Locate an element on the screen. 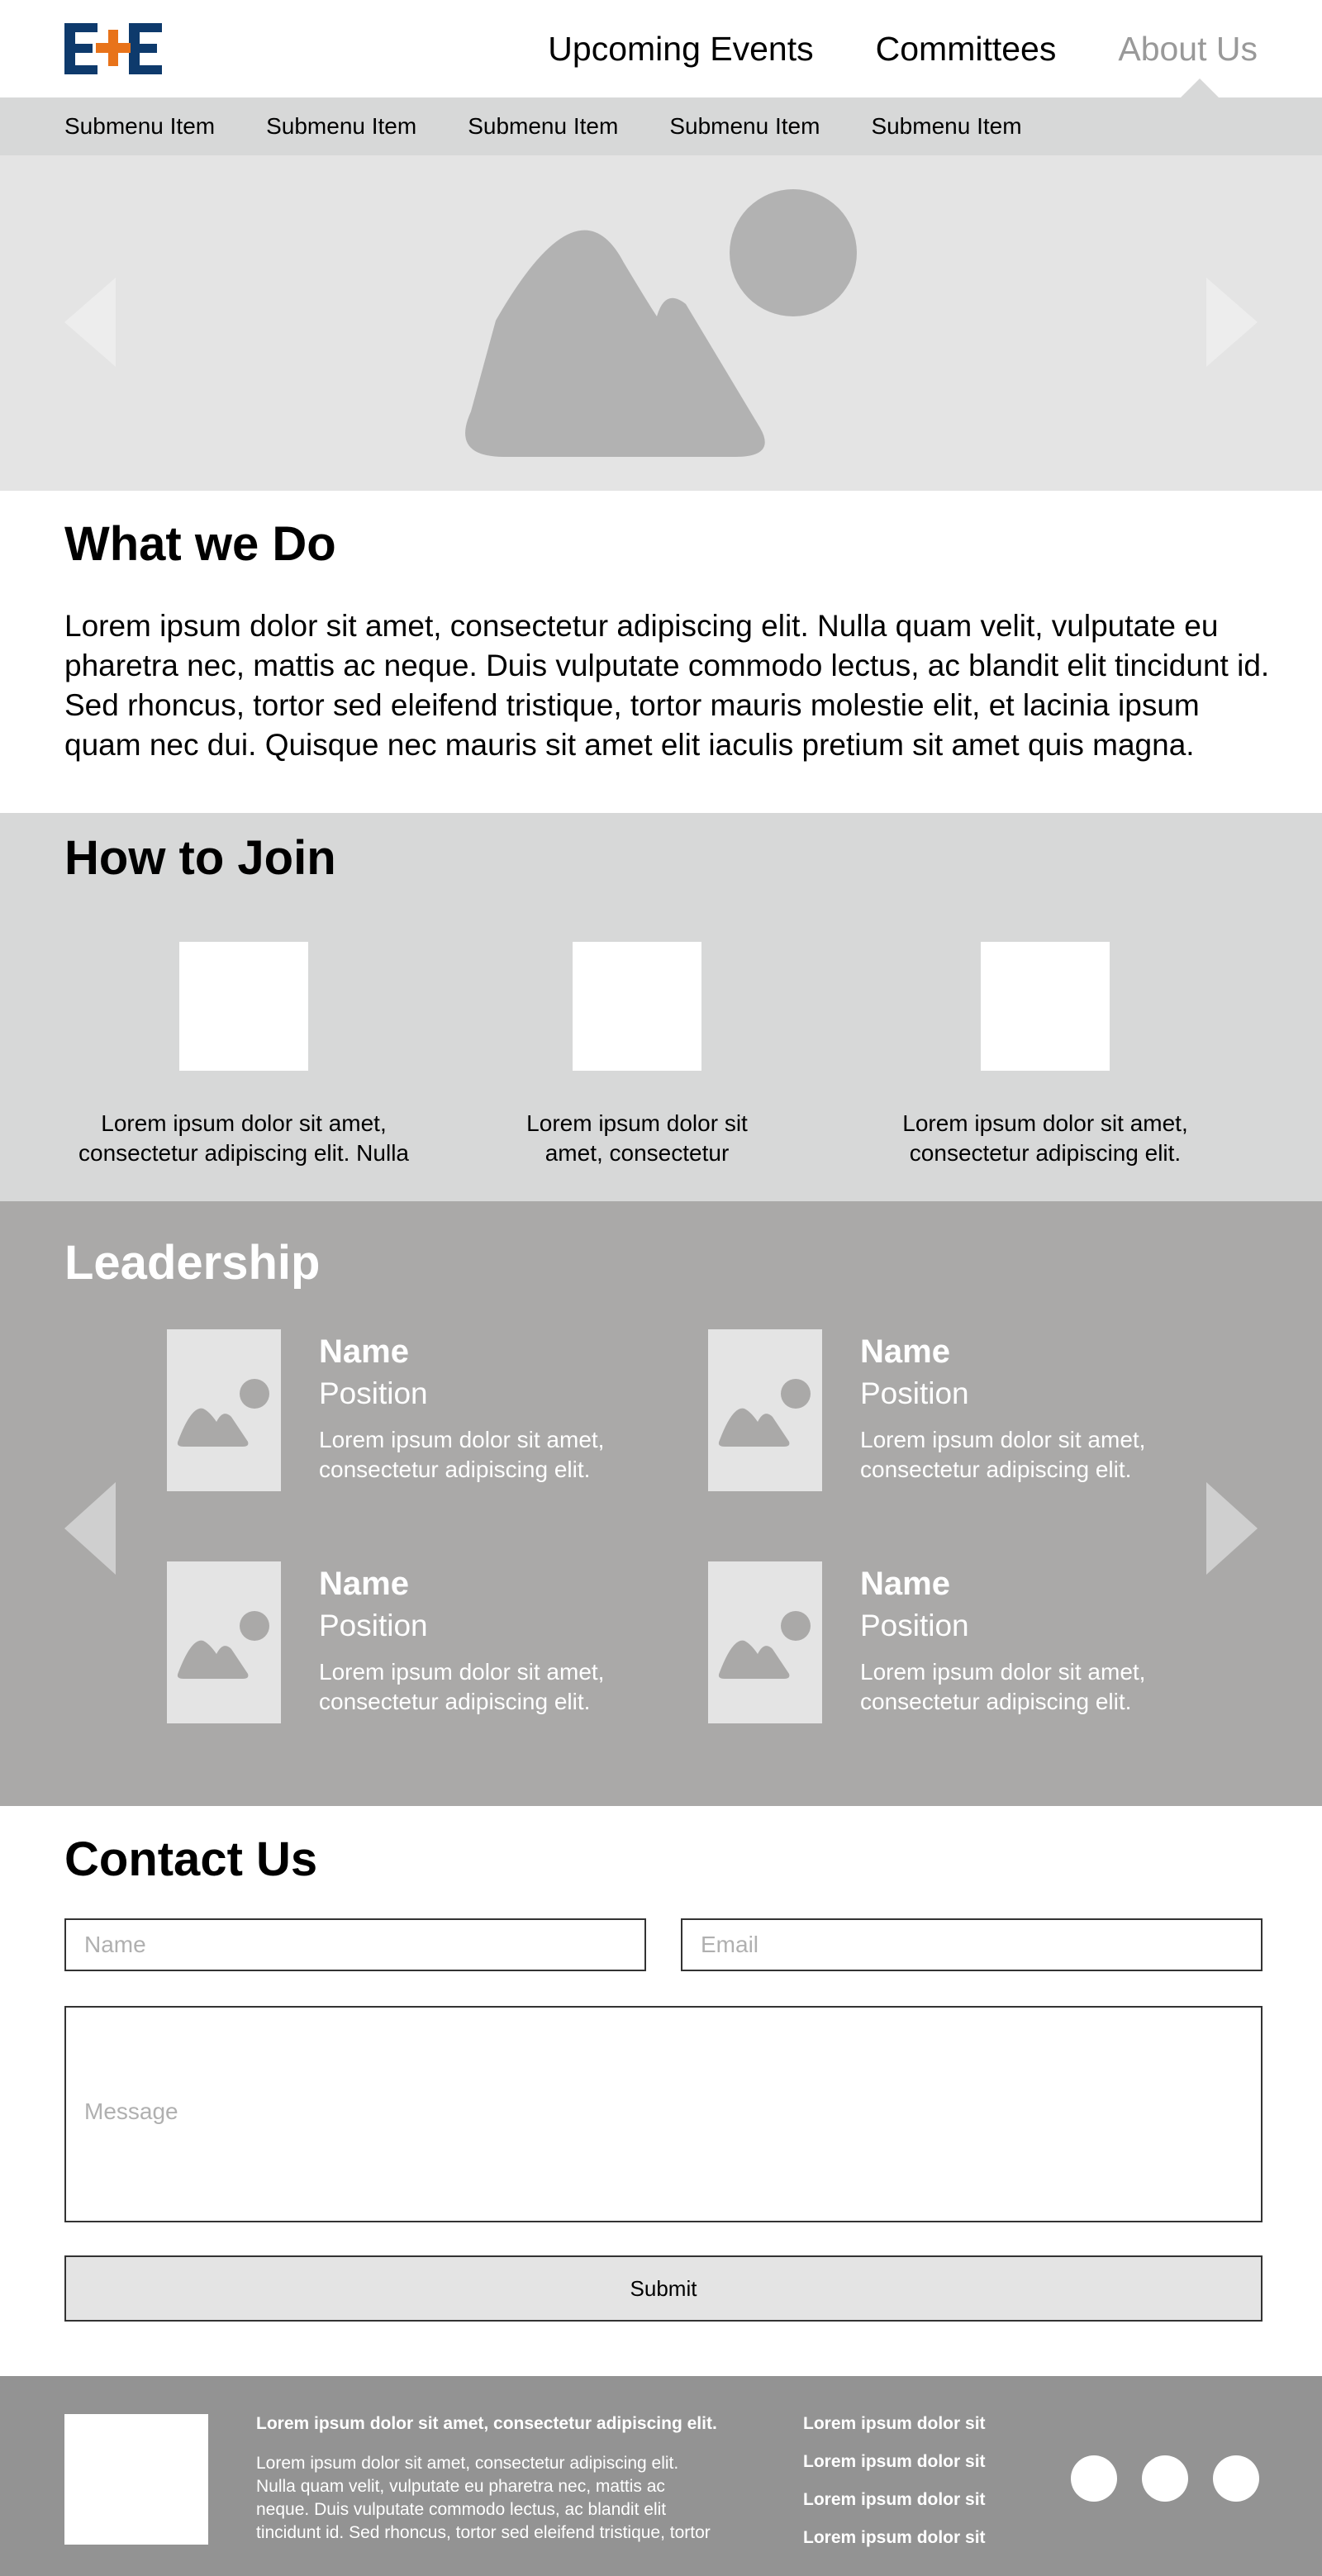 Image resolution: width=1322 pixels, height=2576 pixels. message-field is located at coordinates (663, 2114).